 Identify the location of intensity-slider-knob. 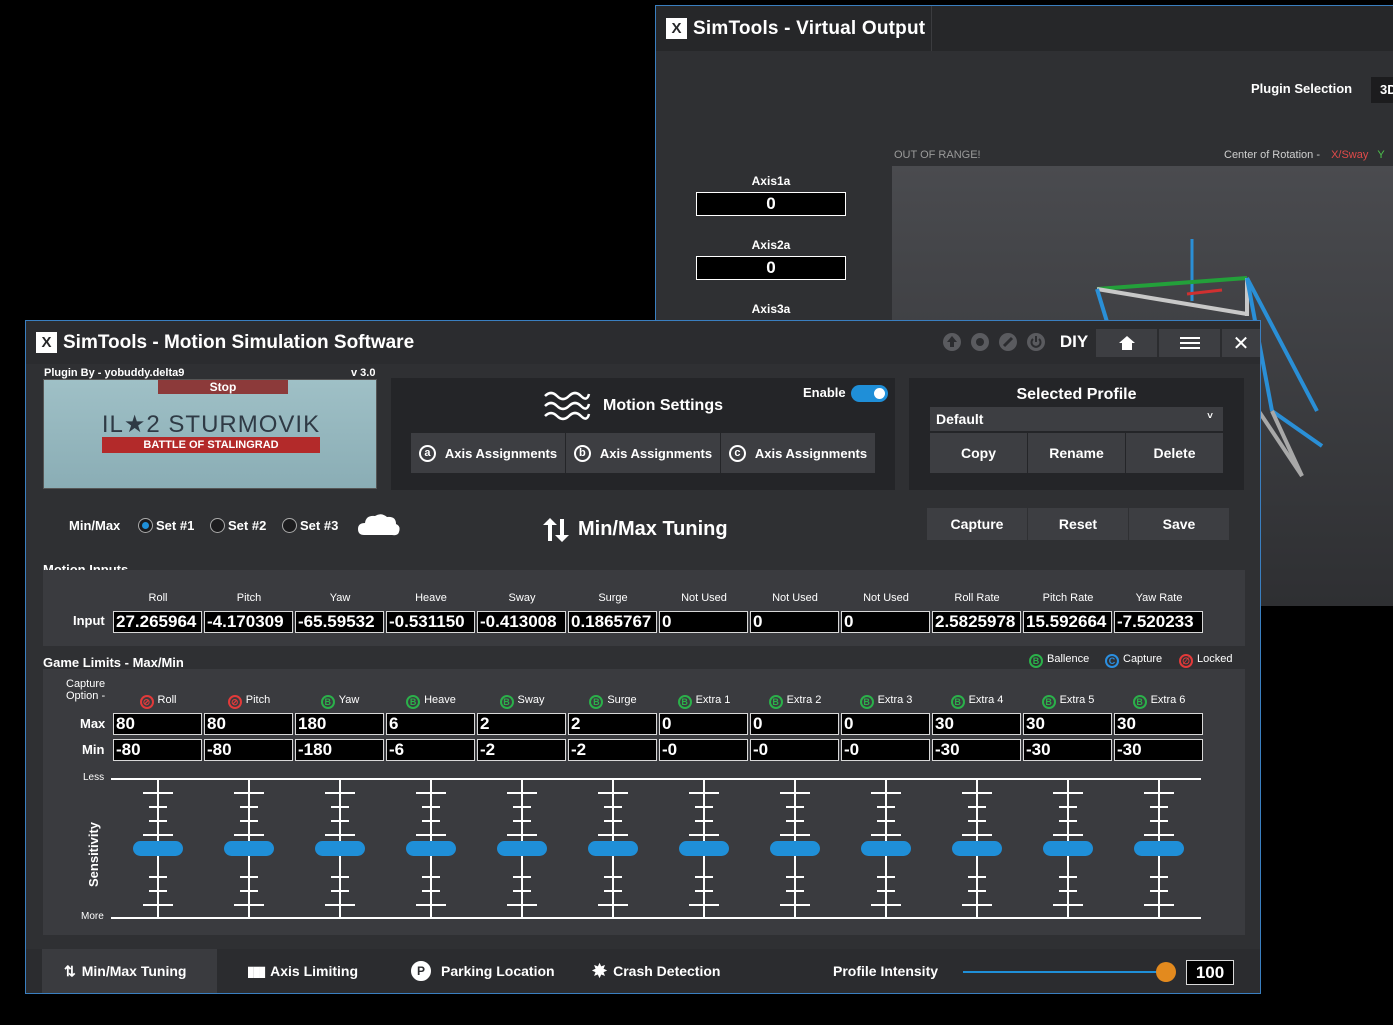
(1166, 972).